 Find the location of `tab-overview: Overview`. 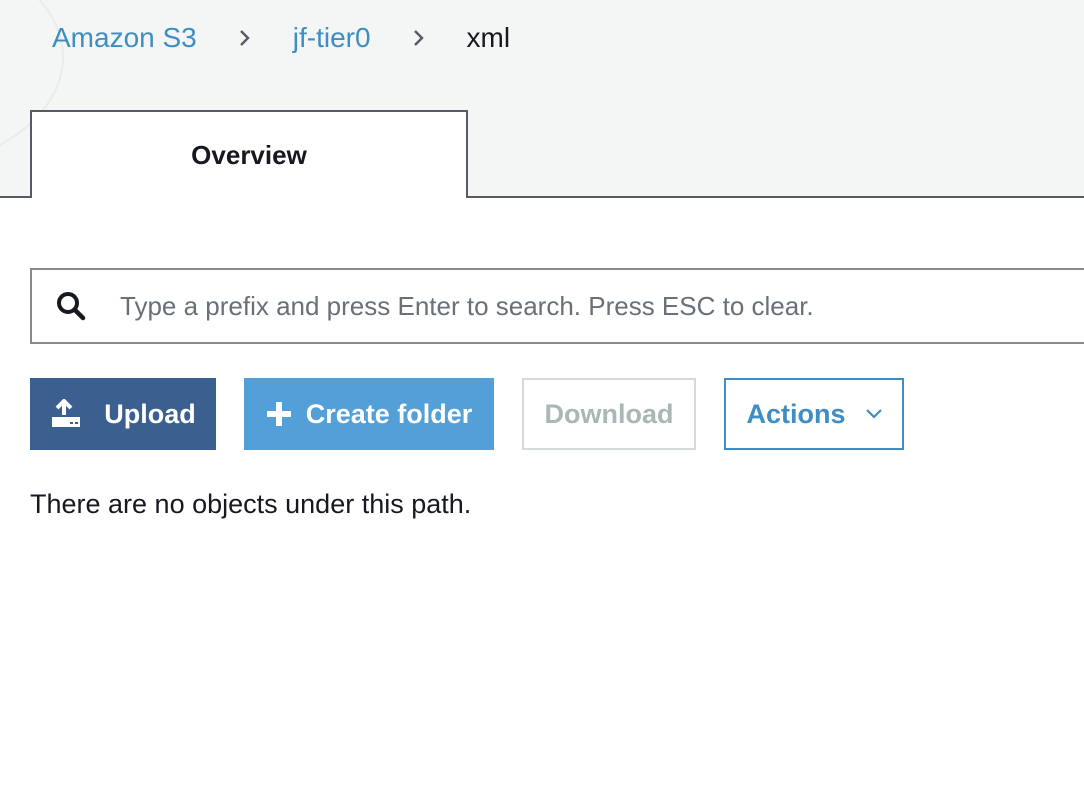

tab-overview: Overview is located at coordinates (249, 154).